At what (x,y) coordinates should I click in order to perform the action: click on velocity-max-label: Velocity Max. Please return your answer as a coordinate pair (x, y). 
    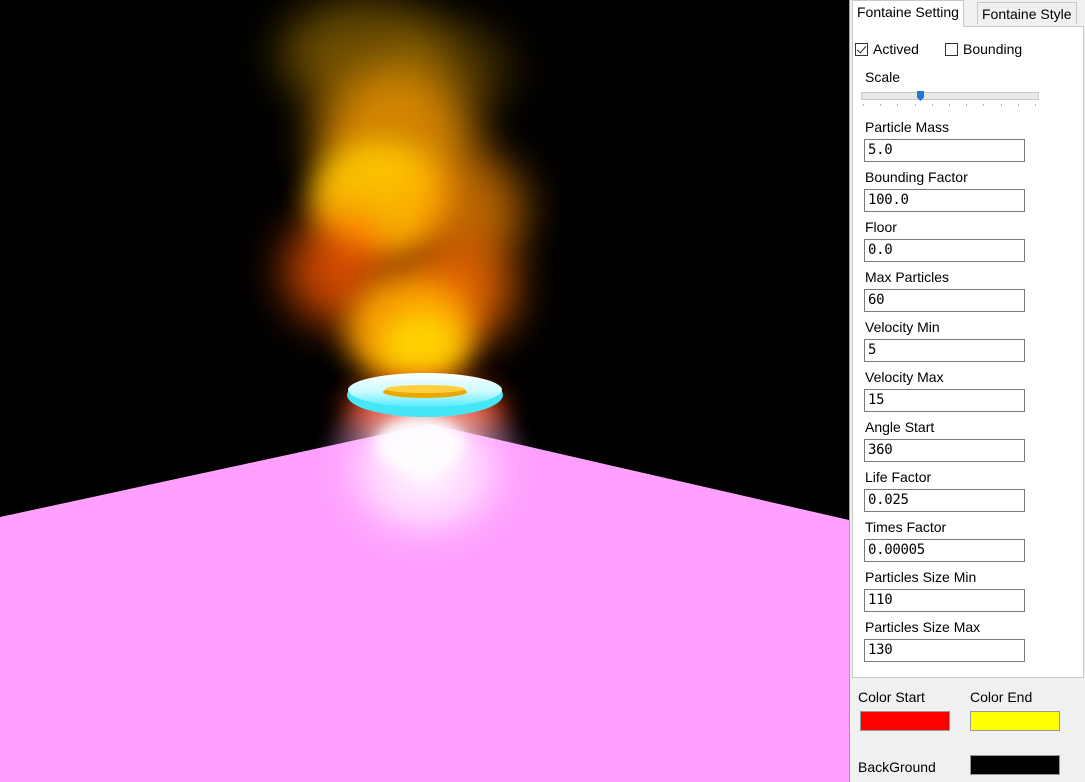
    Looking at the image, I should click on (904, 377).